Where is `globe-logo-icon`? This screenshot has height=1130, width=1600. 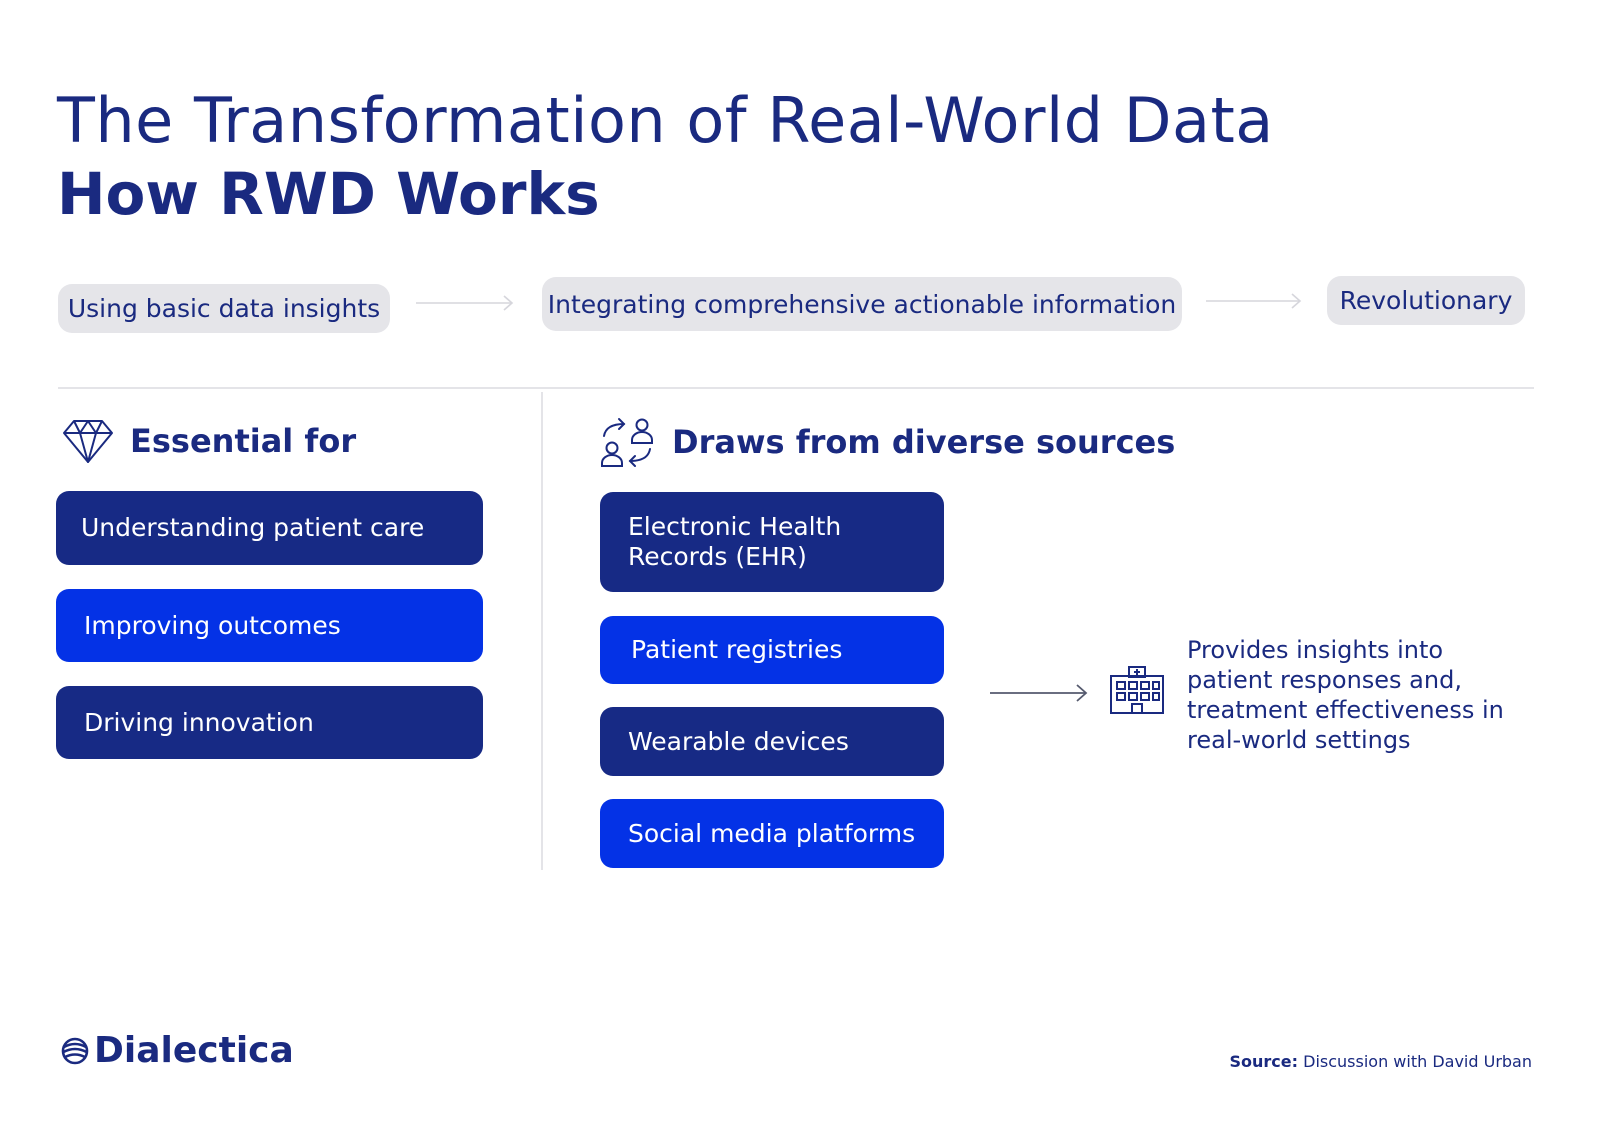 globe-logo-icon is located at coordinates (75, 1051).